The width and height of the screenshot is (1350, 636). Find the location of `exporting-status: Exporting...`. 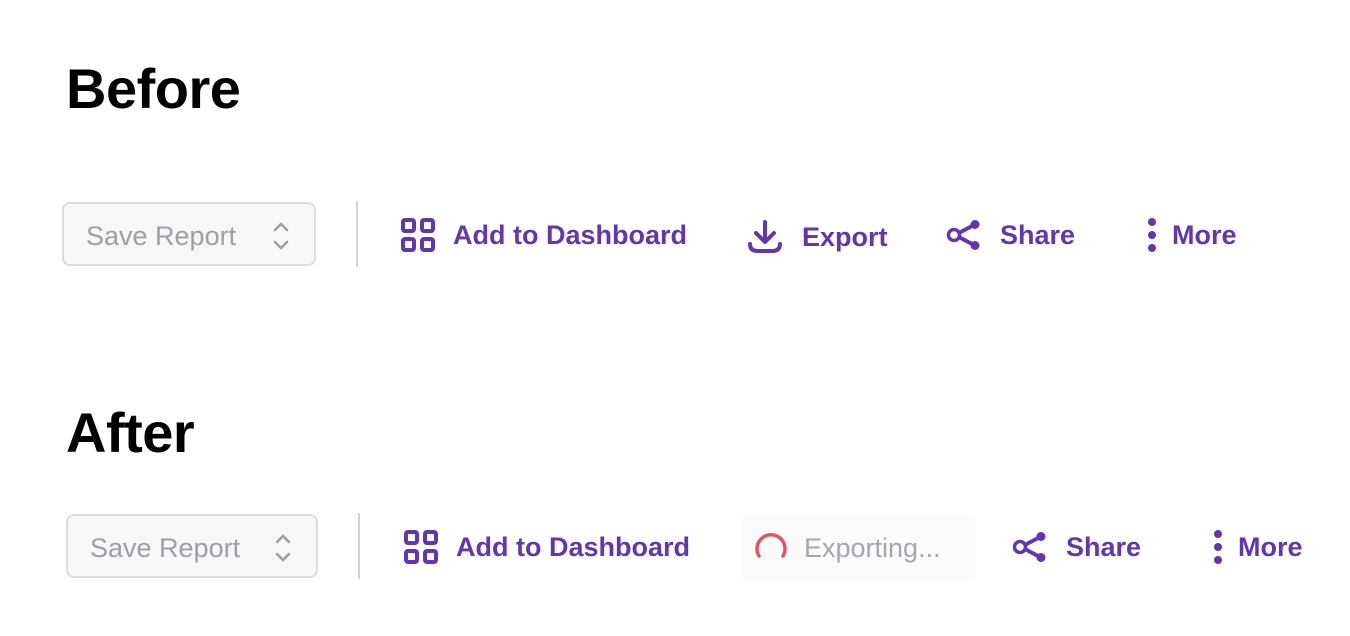

exporting-status: Exporting... is located at coordinates (859, 548).